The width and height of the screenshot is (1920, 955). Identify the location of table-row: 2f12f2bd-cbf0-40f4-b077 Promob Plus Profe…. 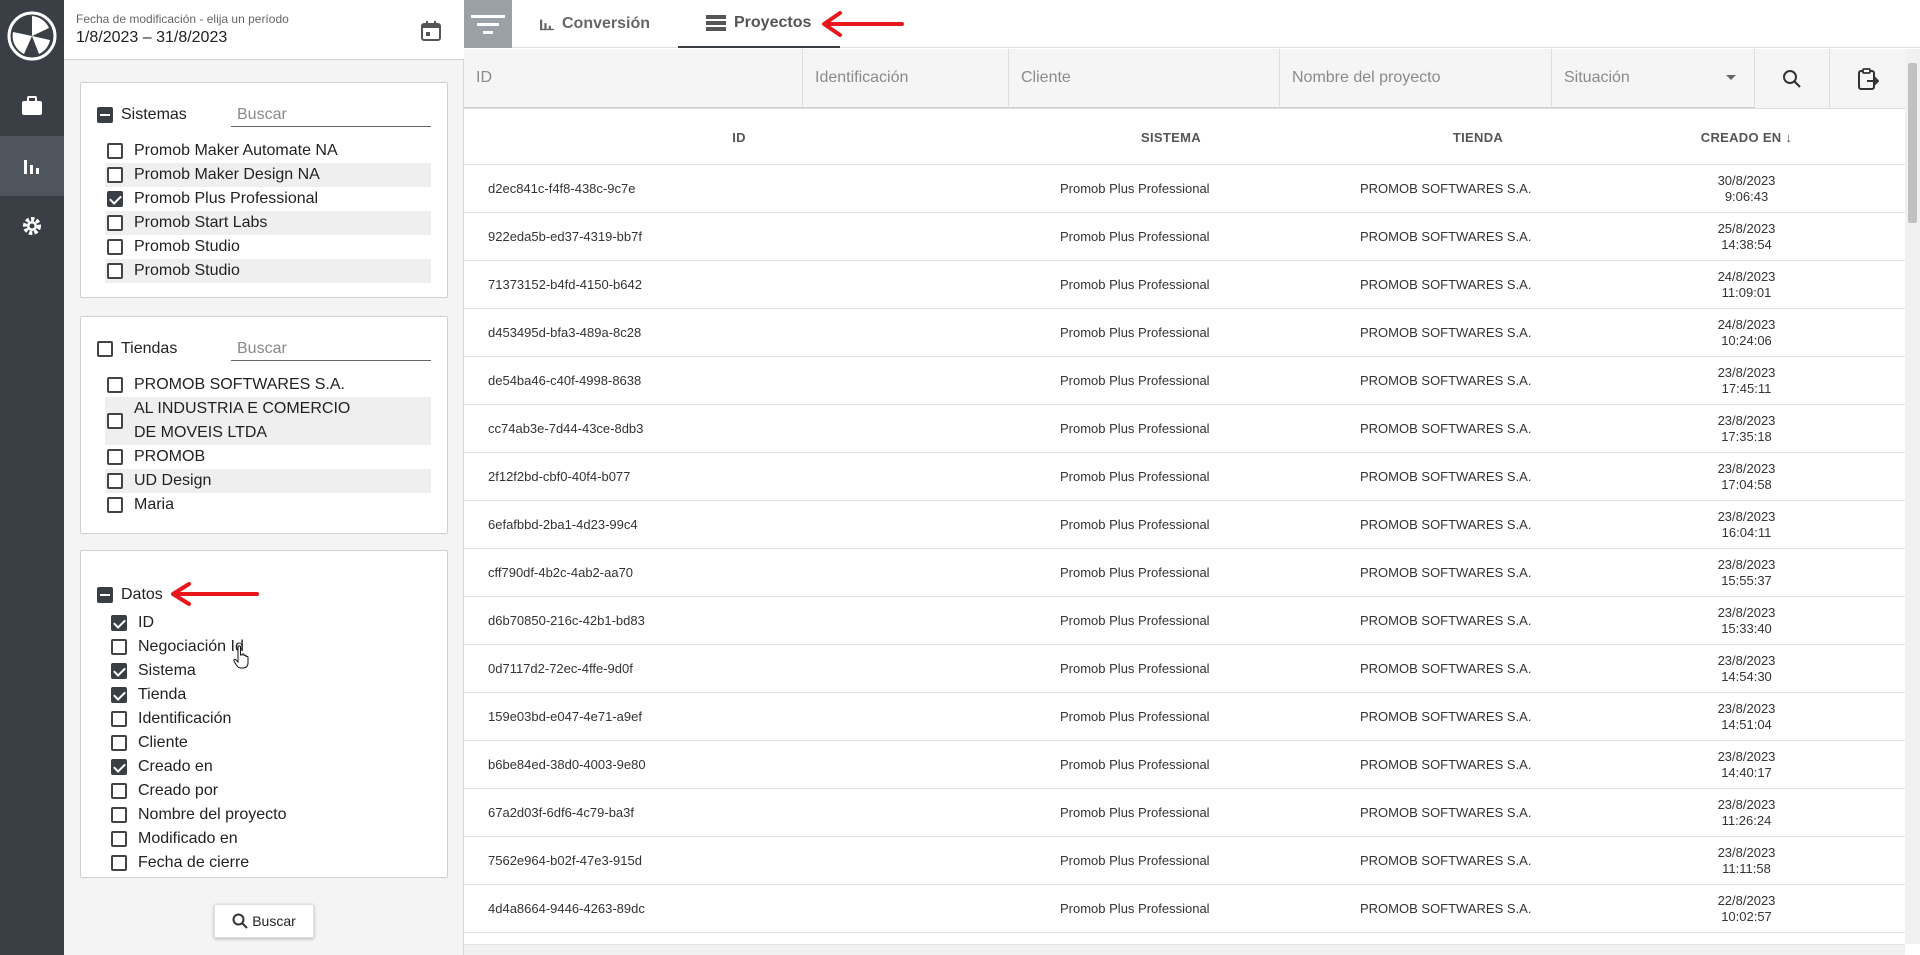
(1184, 477).